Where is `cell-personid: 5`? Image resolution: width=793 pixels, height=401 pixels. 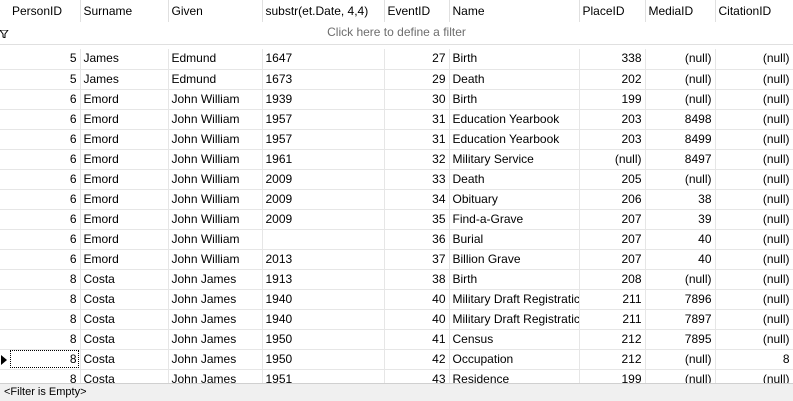 cell-personid: 5 is located at coordinates (45, 79).